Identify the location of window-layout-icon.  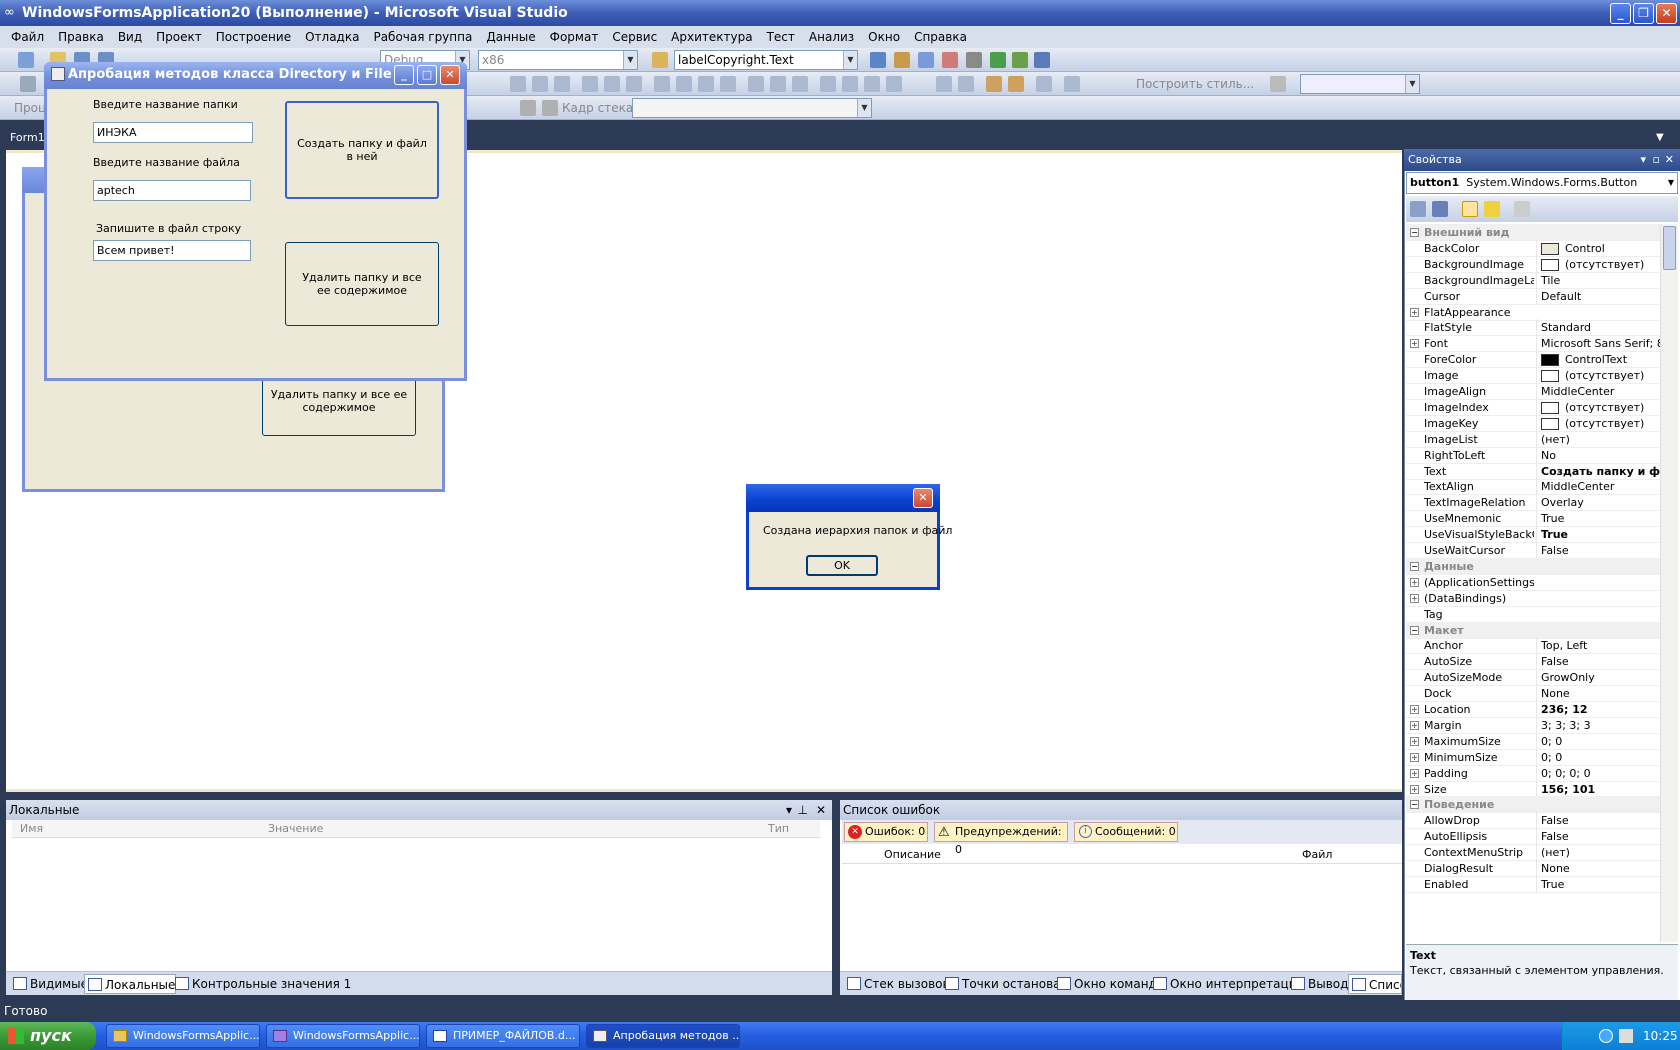
(1042, 60).